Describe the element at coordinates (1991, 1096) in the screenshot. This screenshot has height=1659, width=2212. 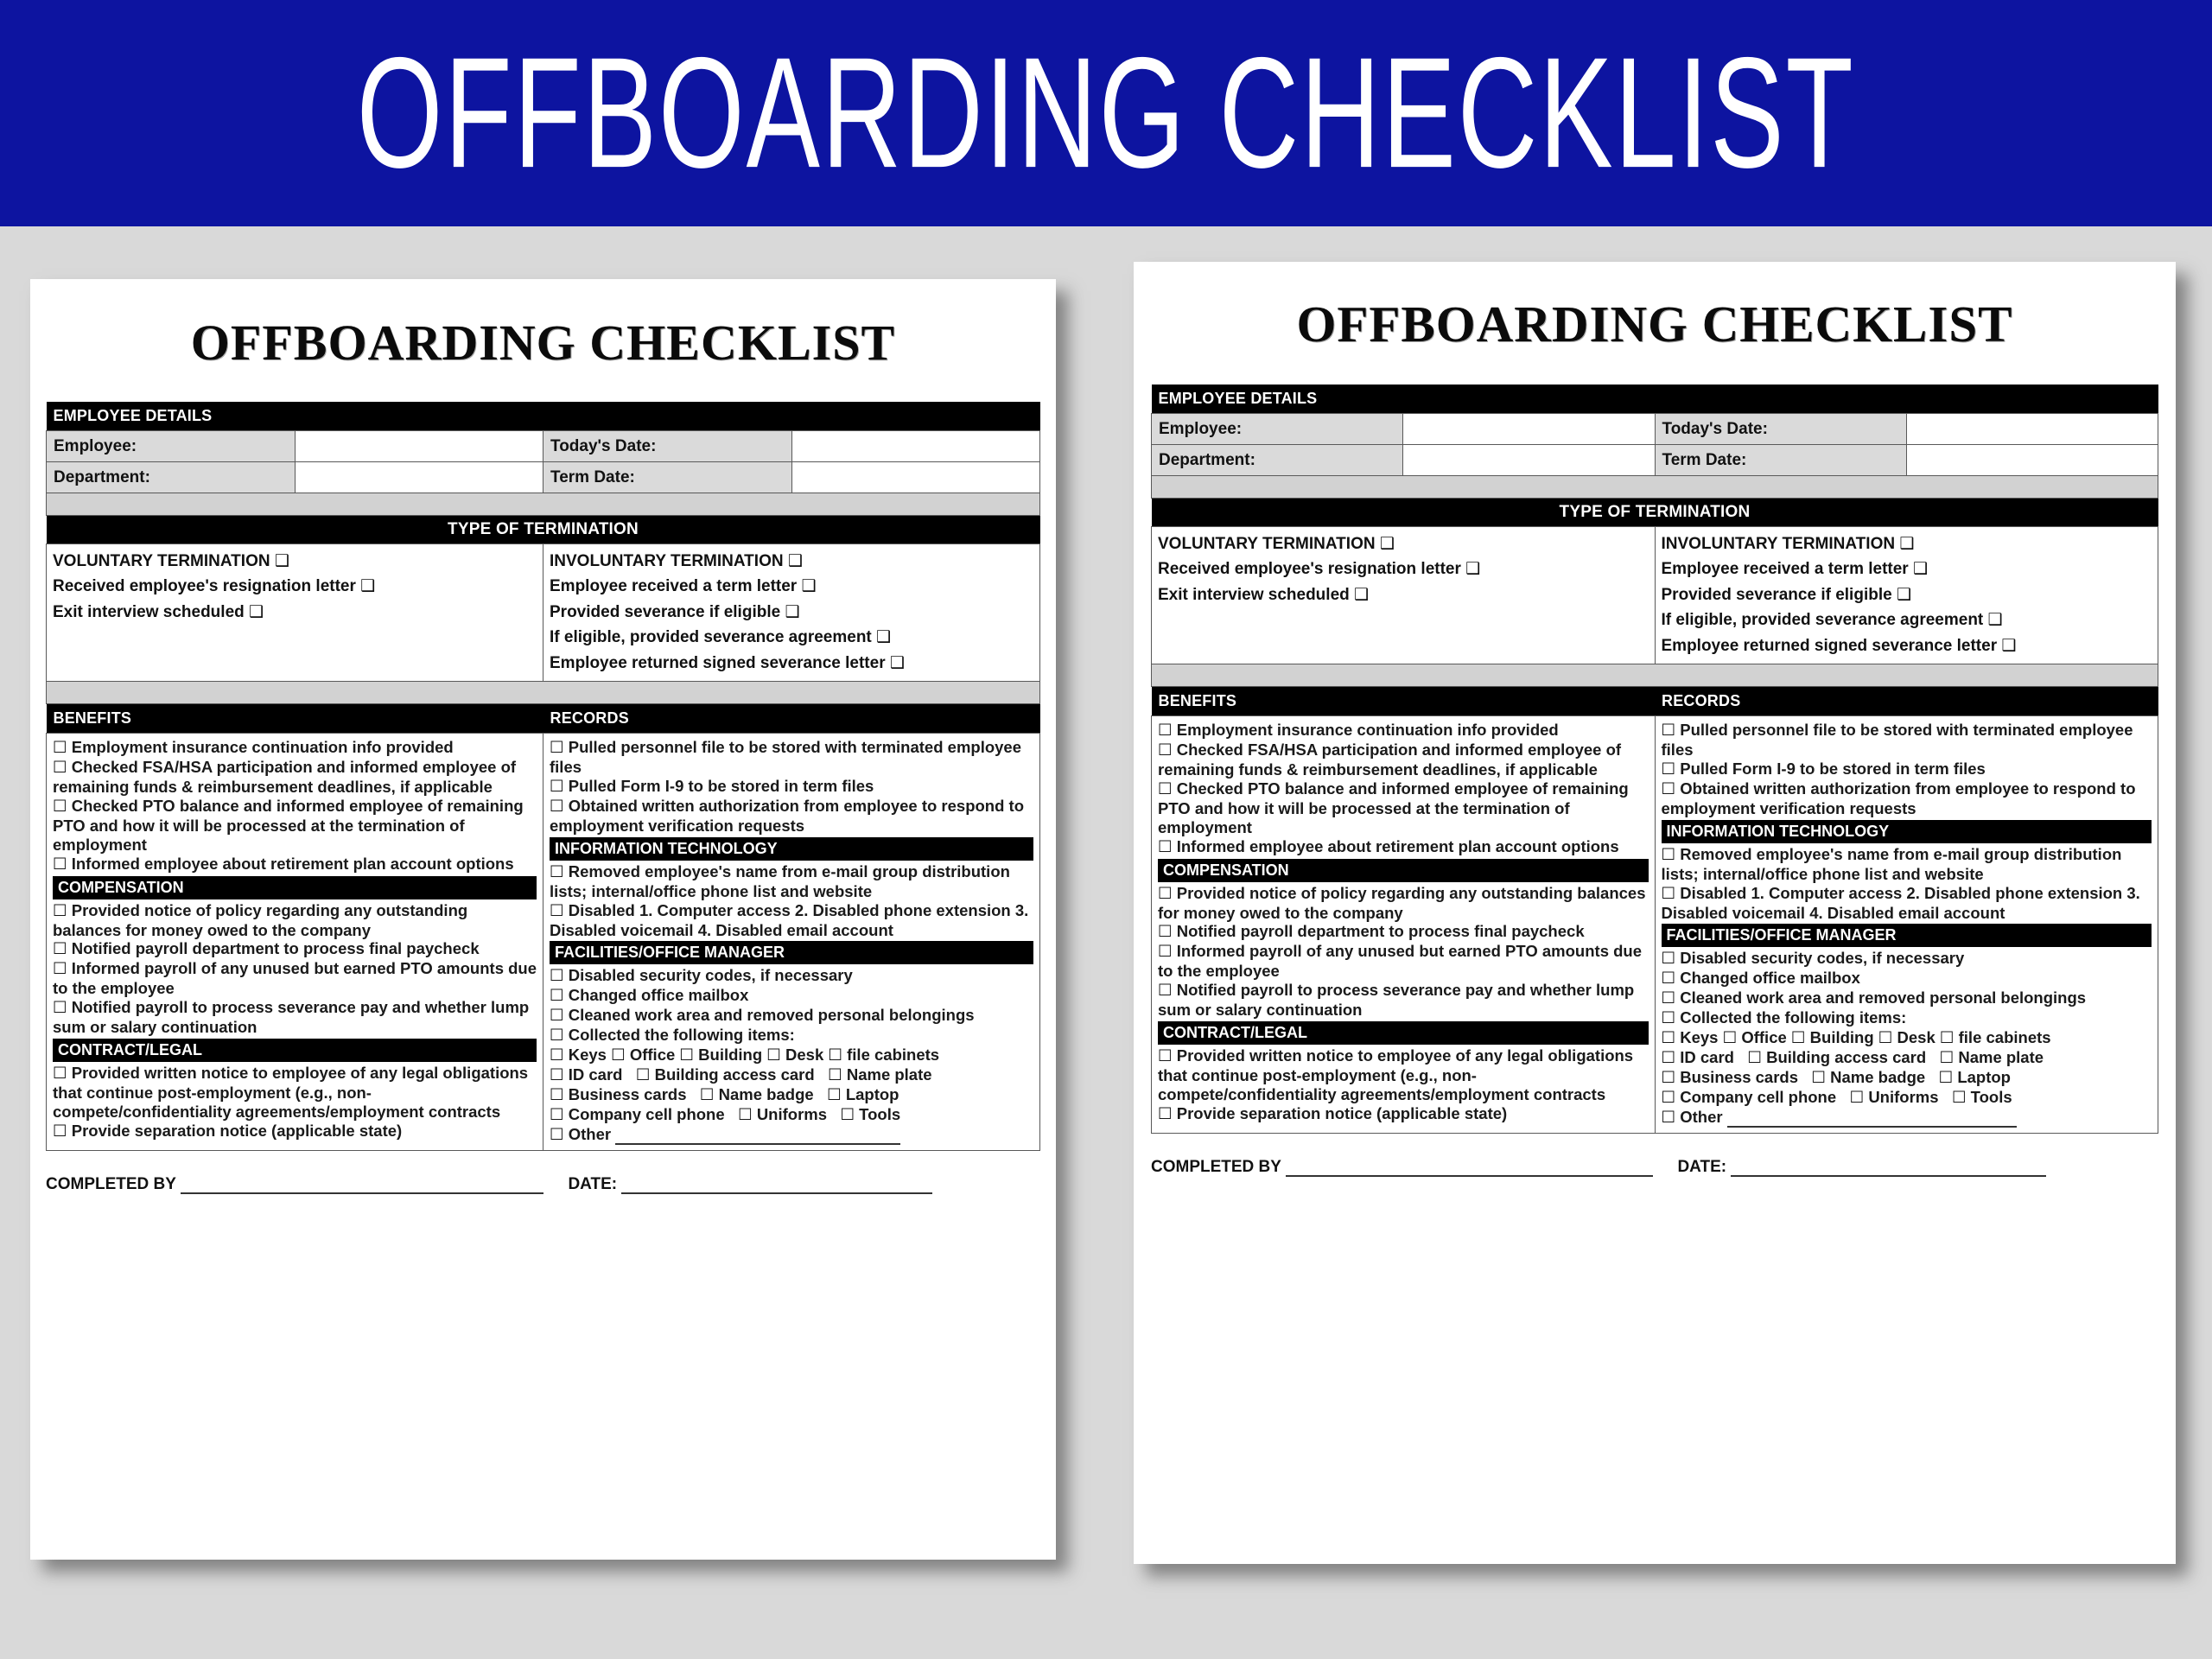
I see `collected-item-label: Tools` at that location.